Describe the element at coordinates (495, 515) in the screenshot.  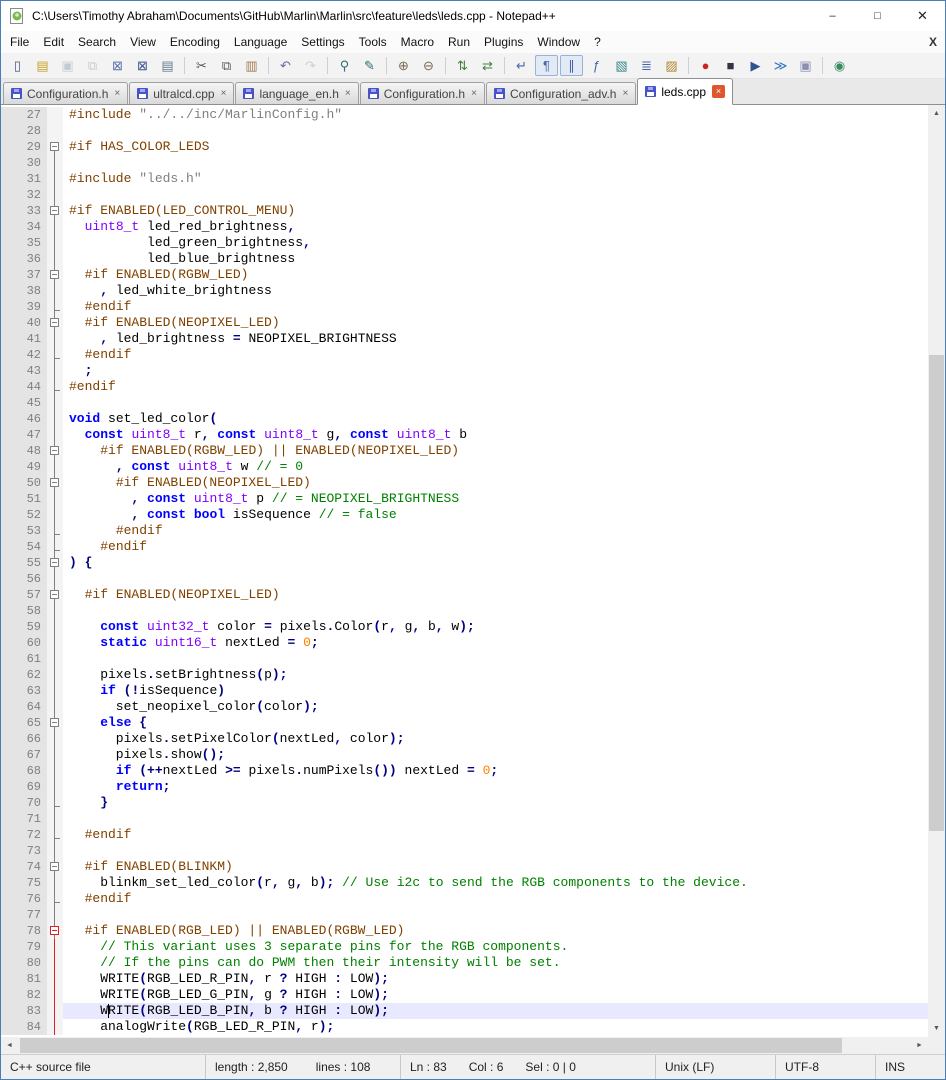
I see `code-text: , const bool isSequence // = false` at that location.